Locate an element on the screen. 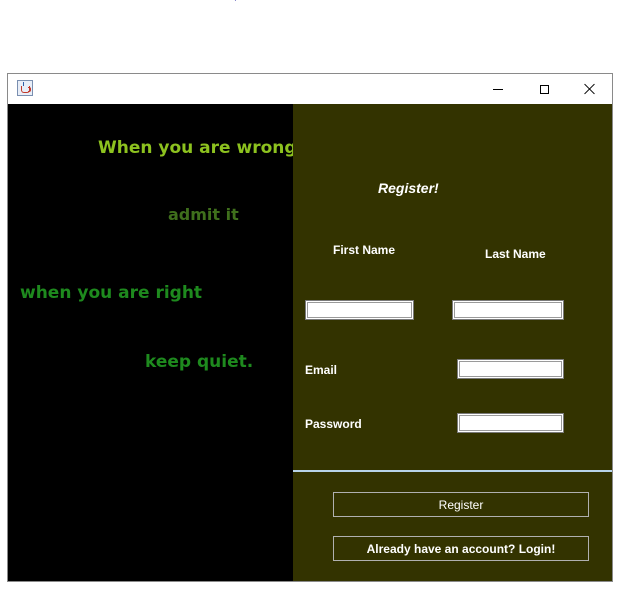 This screenshot has height=598, width=625. form-divider is located at coordinates (452, 471).